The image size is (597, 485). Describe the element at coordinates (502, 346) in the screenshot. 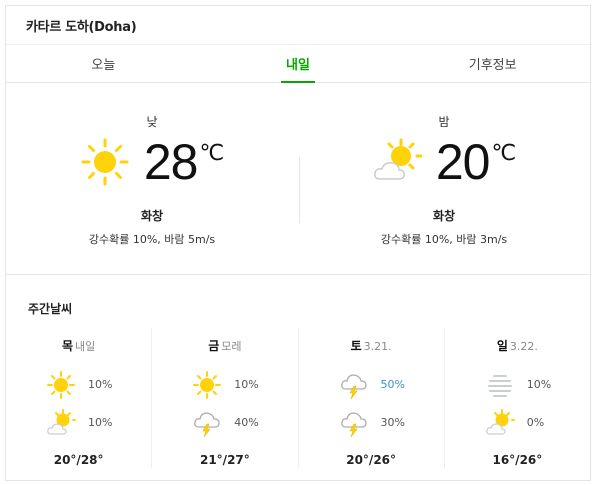

I see `day-name: 일` at that location.